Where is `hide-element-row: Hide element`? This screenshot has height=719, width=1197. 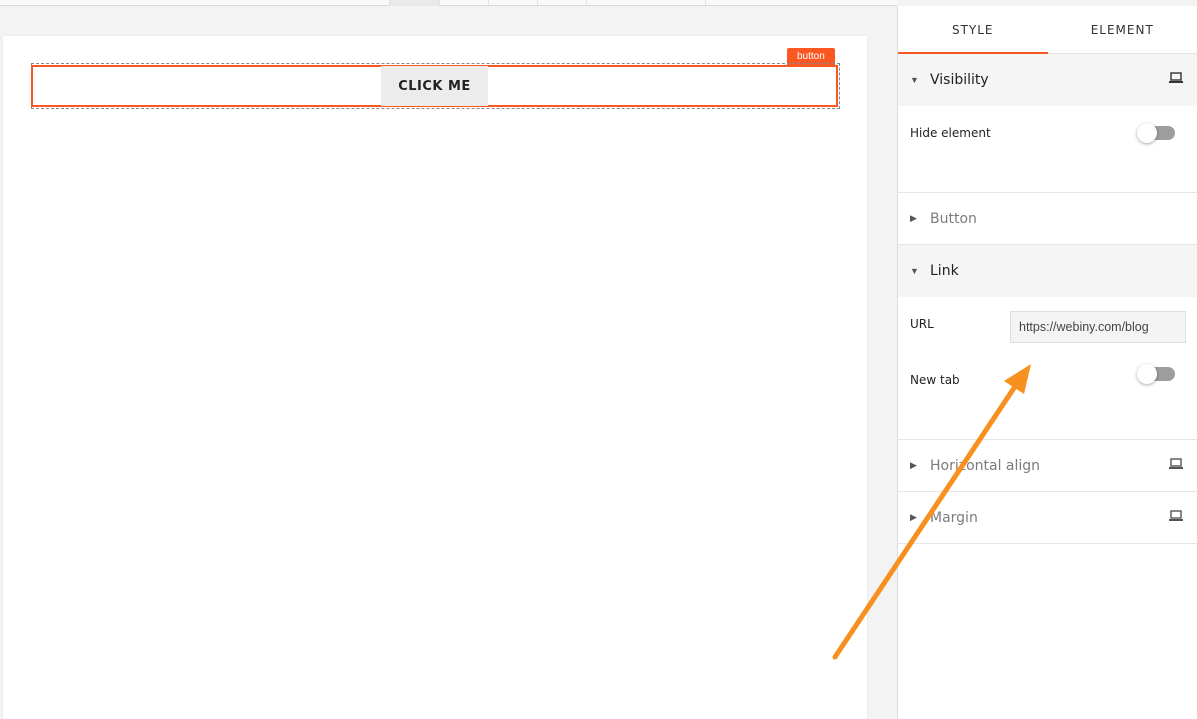
hide-element-row: Hide element is located at coordinates (1047, 134).